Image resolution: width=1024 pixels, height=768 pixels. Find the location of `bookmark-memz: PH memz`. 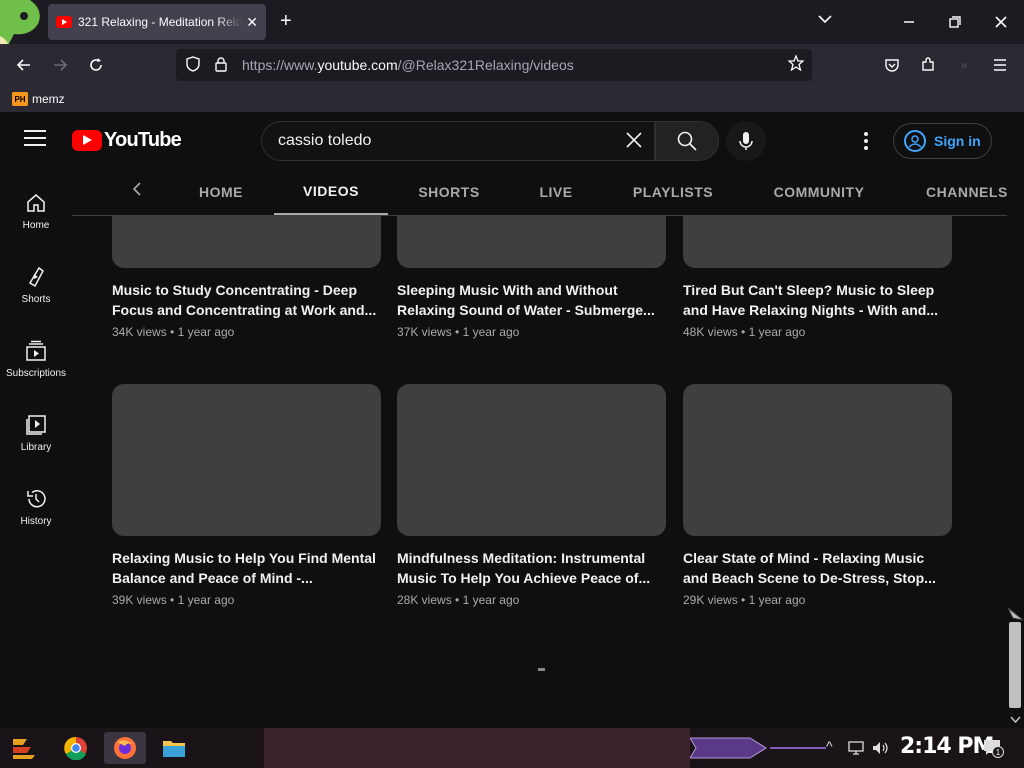

bookmark-memz: PH memz is located at coordinates (38, 99).